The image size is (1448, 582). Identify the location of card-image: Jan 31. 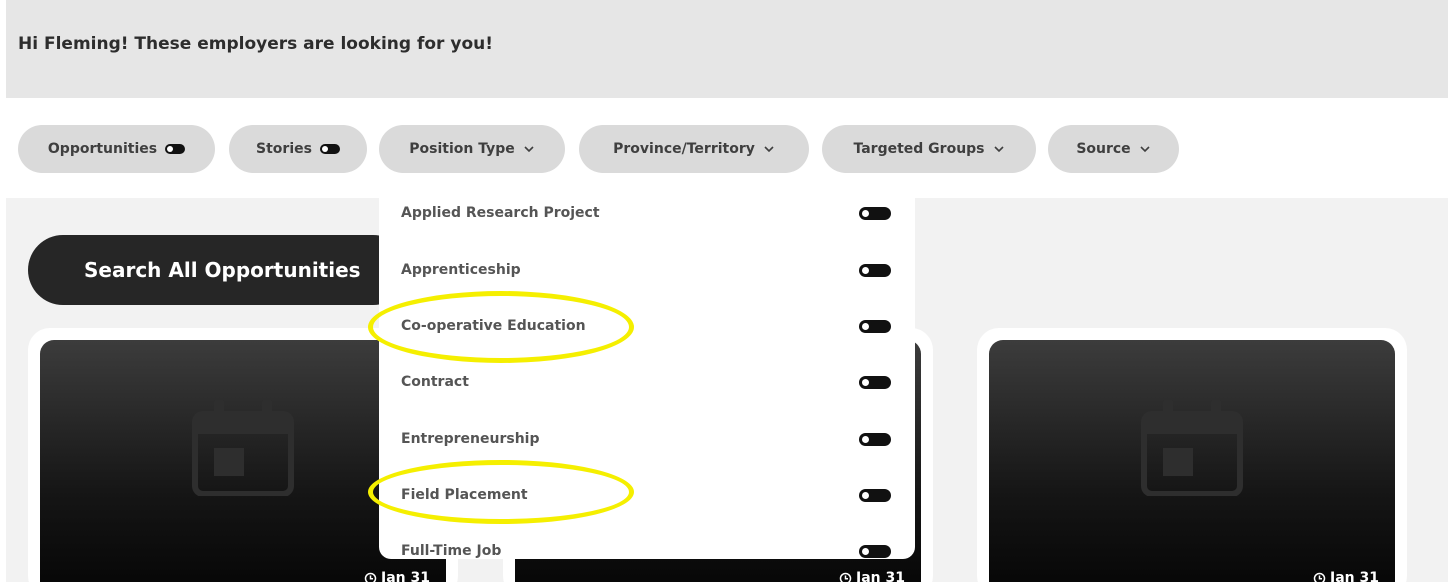
(1192, 461).